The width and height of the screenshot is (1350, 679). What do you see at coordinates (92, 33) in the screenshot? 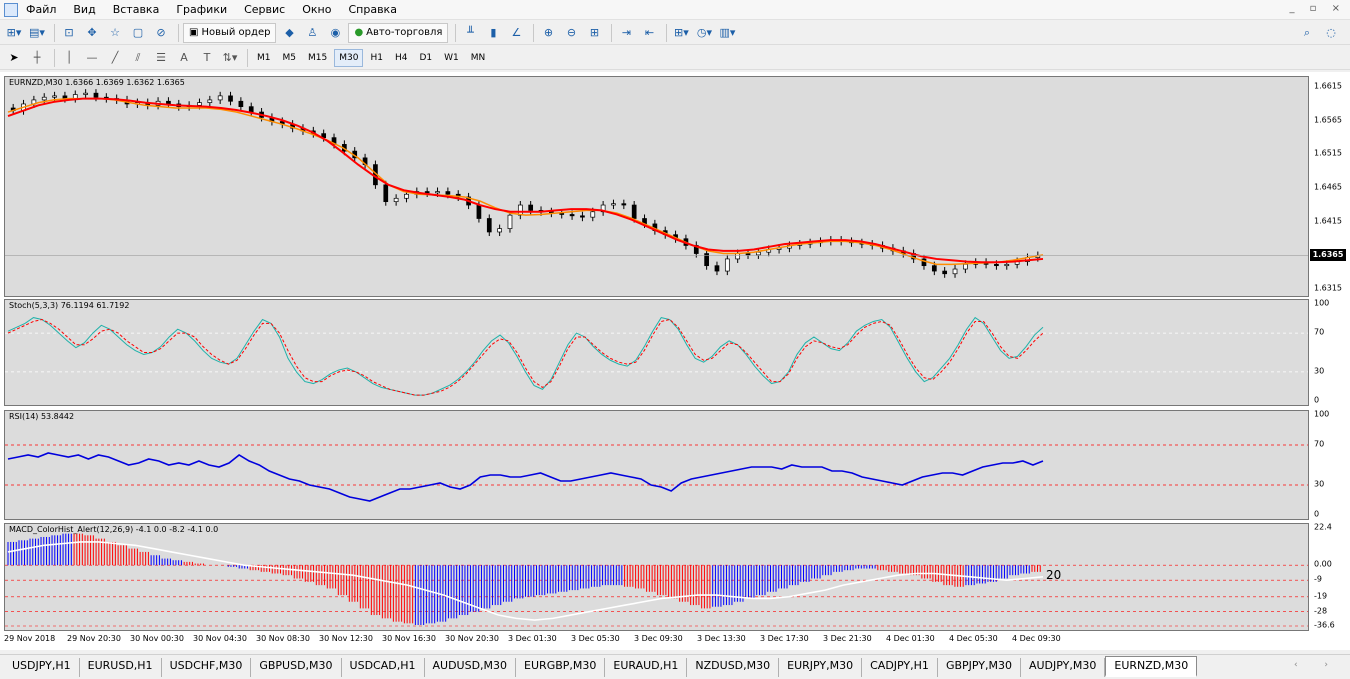
I see `data-window-icon: ✥` at bounding box center [92, 33].